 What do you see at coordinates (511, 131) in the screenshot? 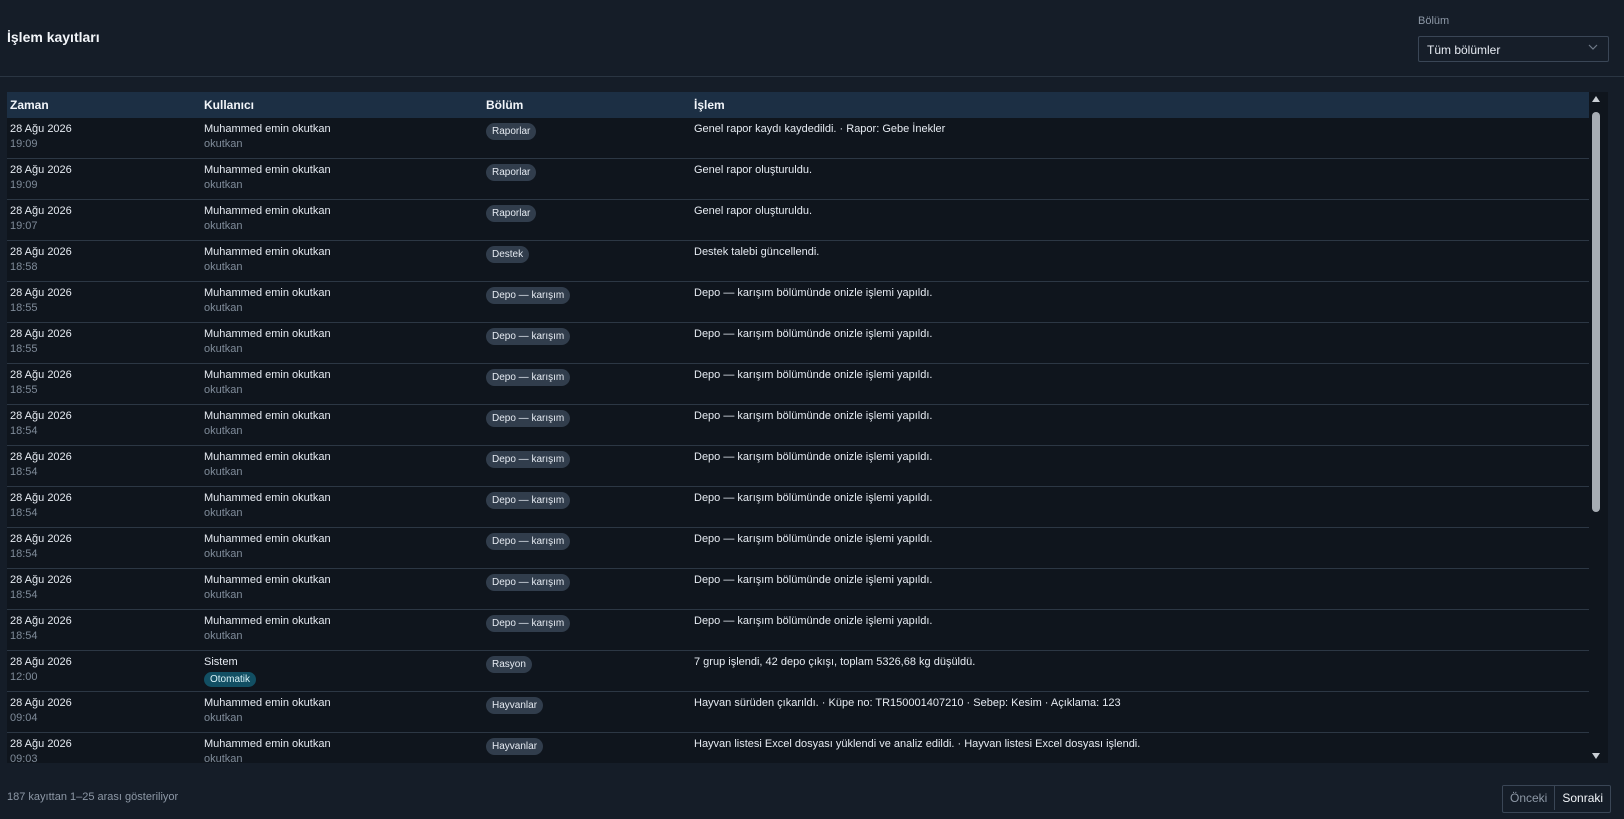
I see `section-badge: Raporlar` at bounding box center [511, 131].